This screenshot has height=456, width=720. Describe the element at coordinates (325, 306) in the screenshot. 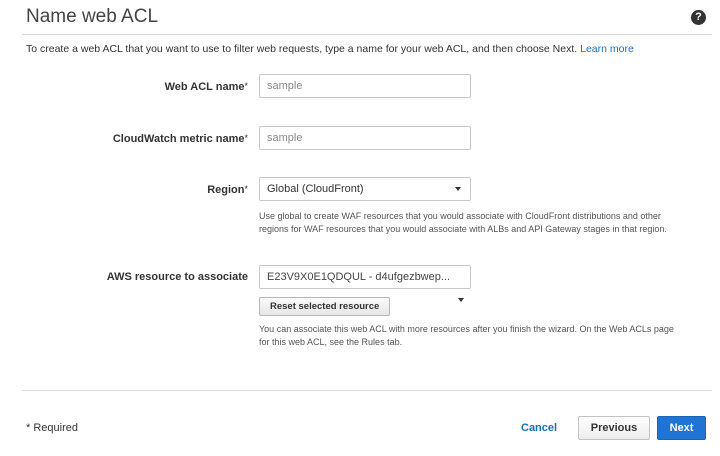

I see `reset-resource-button: Reset selected resource` at that location.